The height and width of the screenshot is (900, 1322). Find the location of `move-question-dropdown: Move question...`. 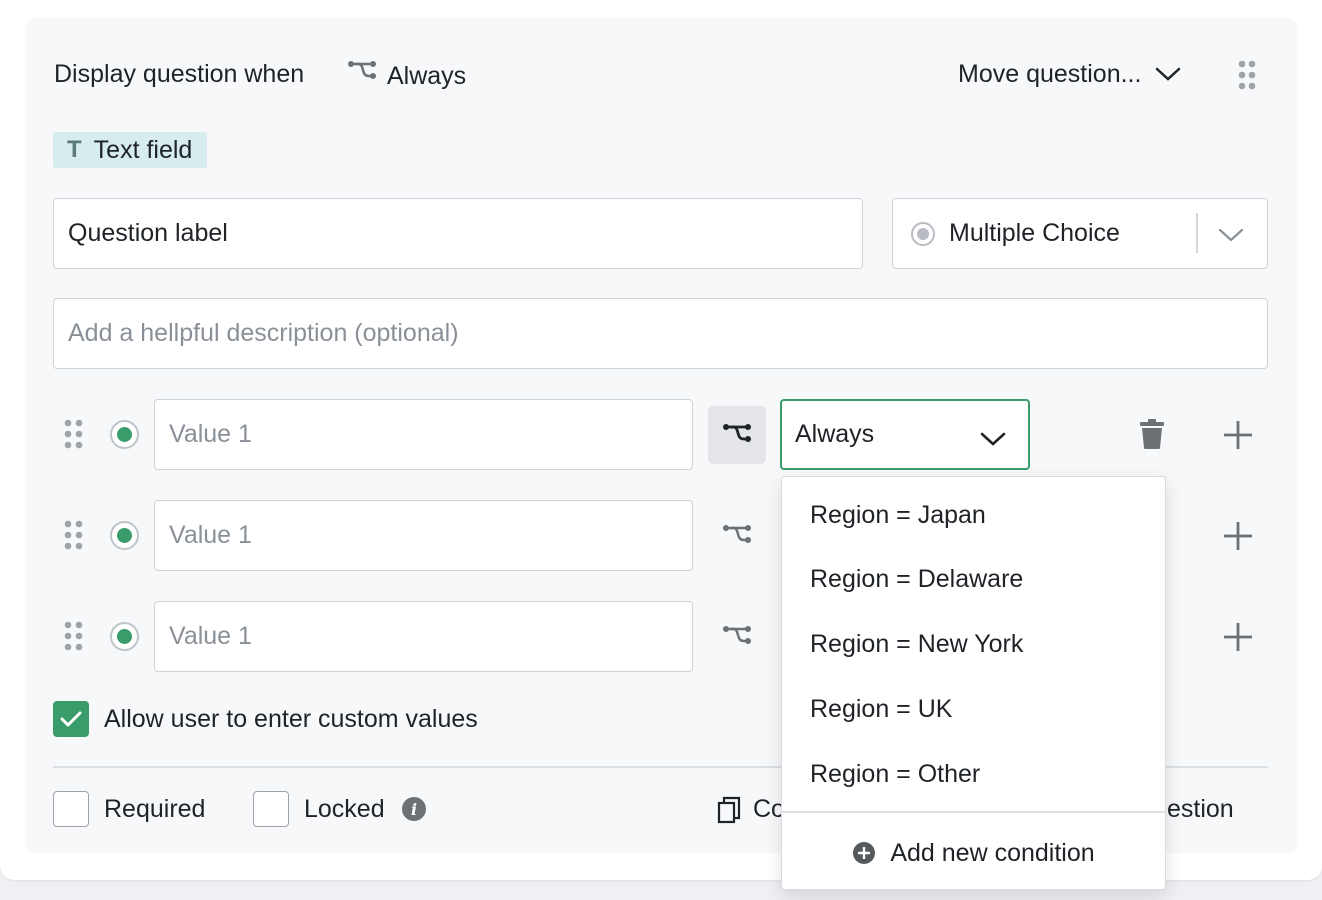

move-question-dropdown: Move question... is located at coordinates (1069, 74).